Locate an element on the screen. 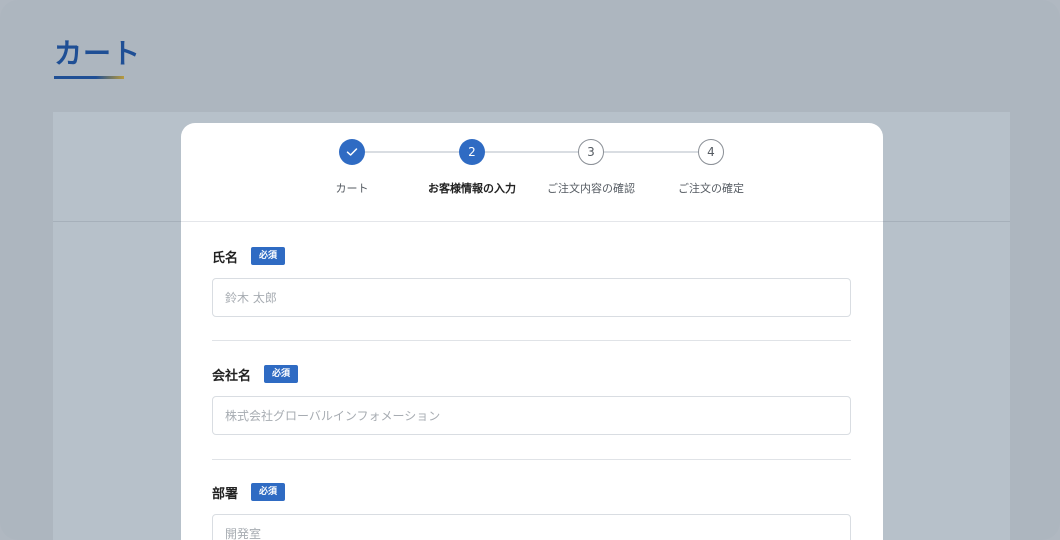  step-1-check-icon is located at coordinates (352, 152).